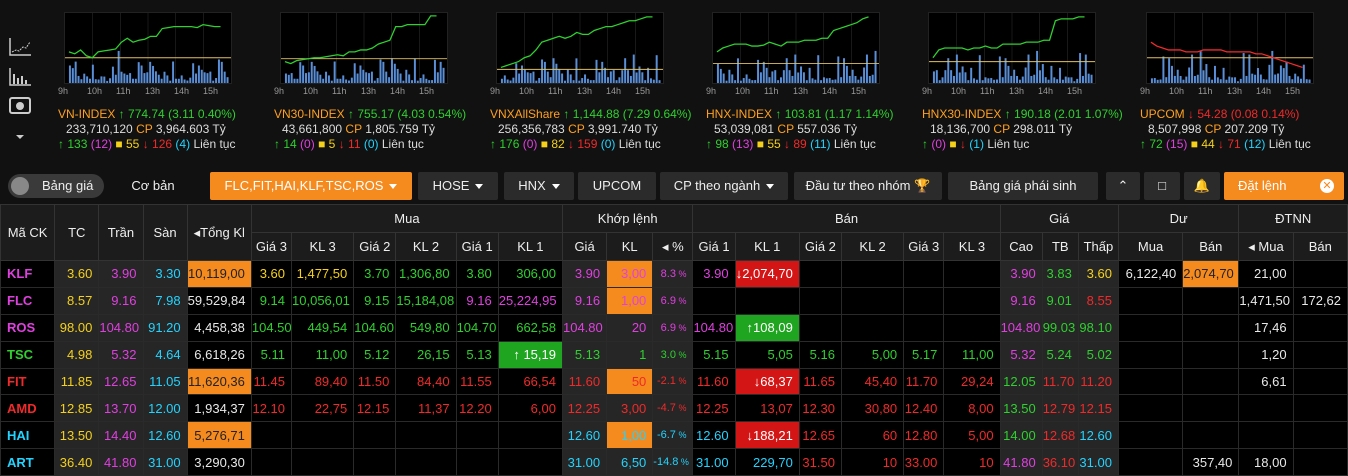  What do you see at coordinates (1098, 462) in the screenshot?
I see `cell-low: 31.00` at bounding box center [1098, 462].